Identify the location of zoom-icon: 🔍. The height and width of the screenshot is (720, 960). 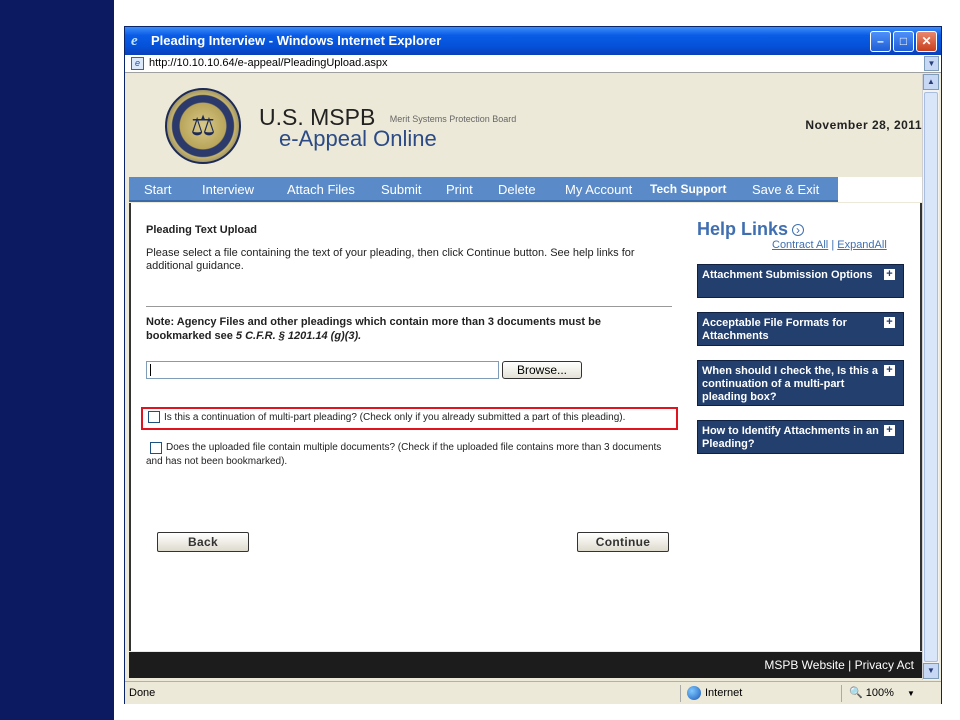
(856, 693).